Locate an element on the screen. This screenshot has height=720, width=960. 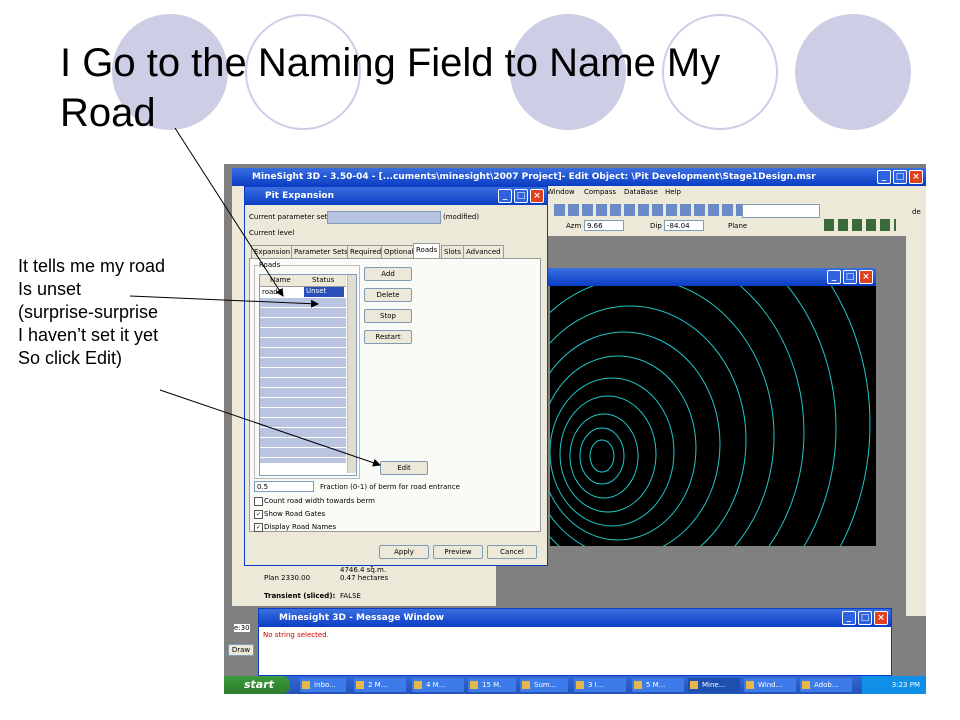
modified-label: (modified) is located at coordinates (461, 217).